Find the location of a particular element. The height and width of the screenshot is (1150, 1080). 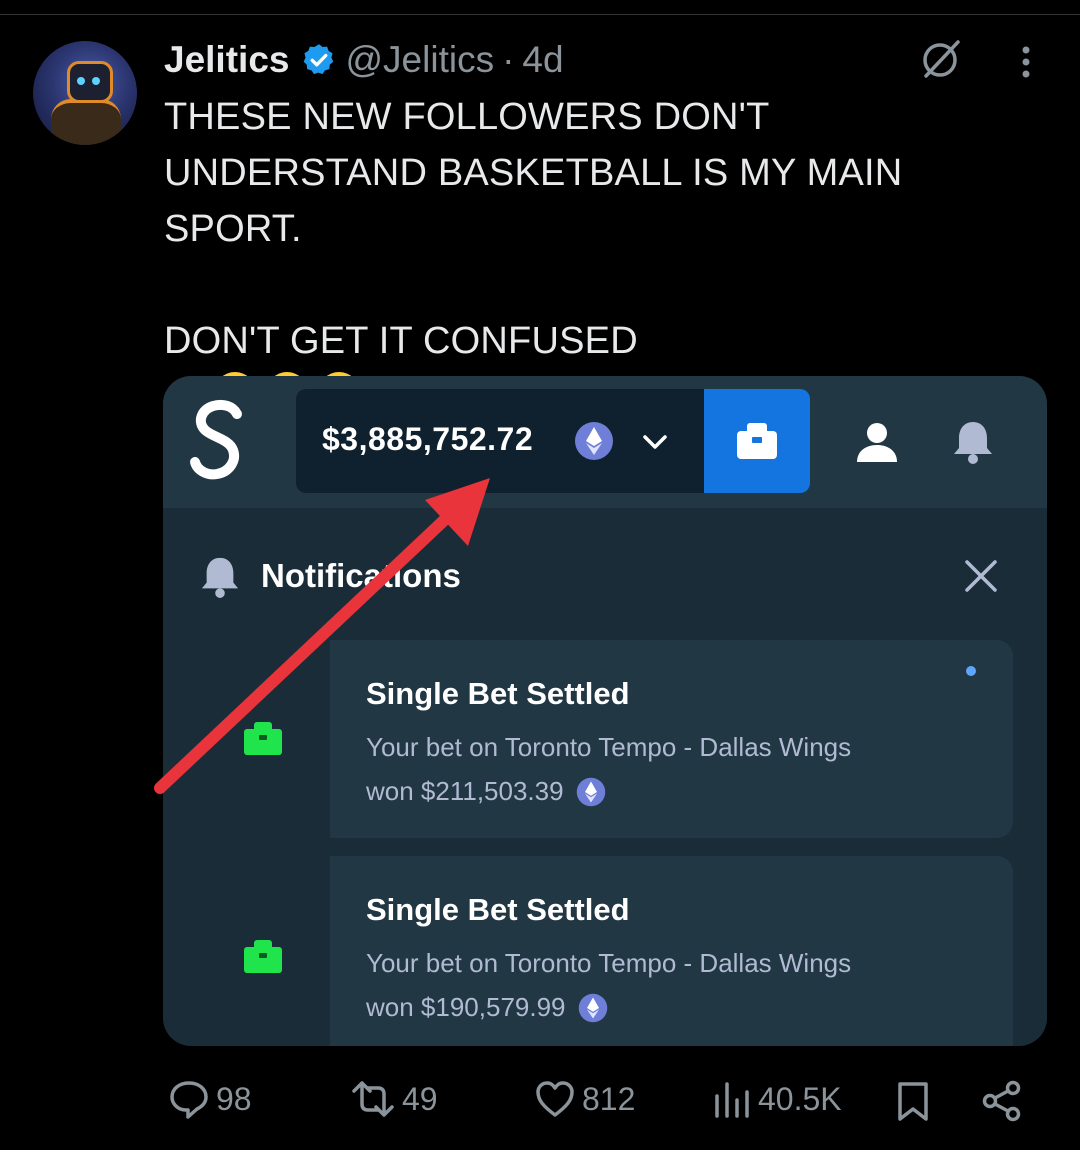

notification-amount-text: won $190,579.99 is located at coordinates (466, 1007).